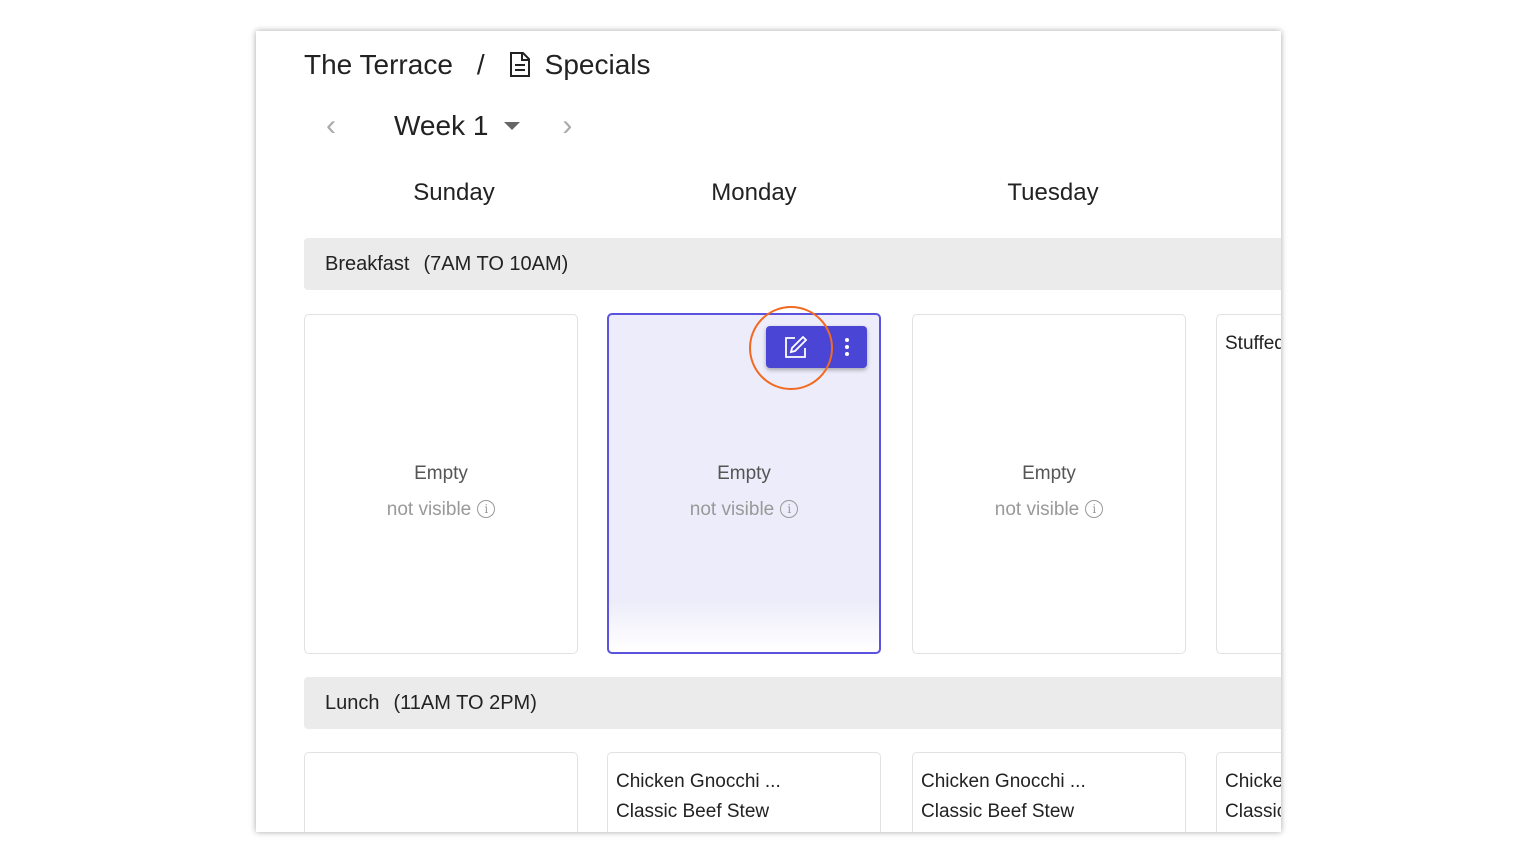 The height and width of the screenshot is (864, 1536). I want to click on section-name: Lunch, so click(352, 703).